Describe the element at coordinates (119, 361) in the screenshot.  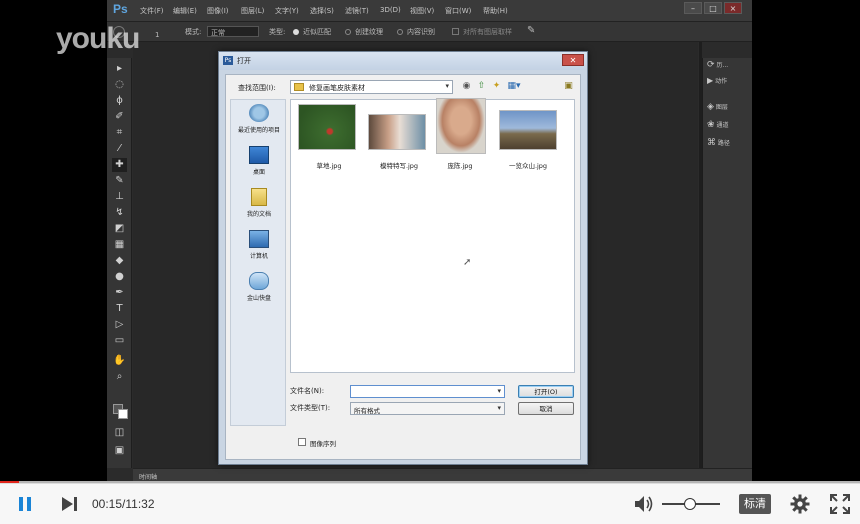
I see `hand-tool-icon: ✋` at that location.